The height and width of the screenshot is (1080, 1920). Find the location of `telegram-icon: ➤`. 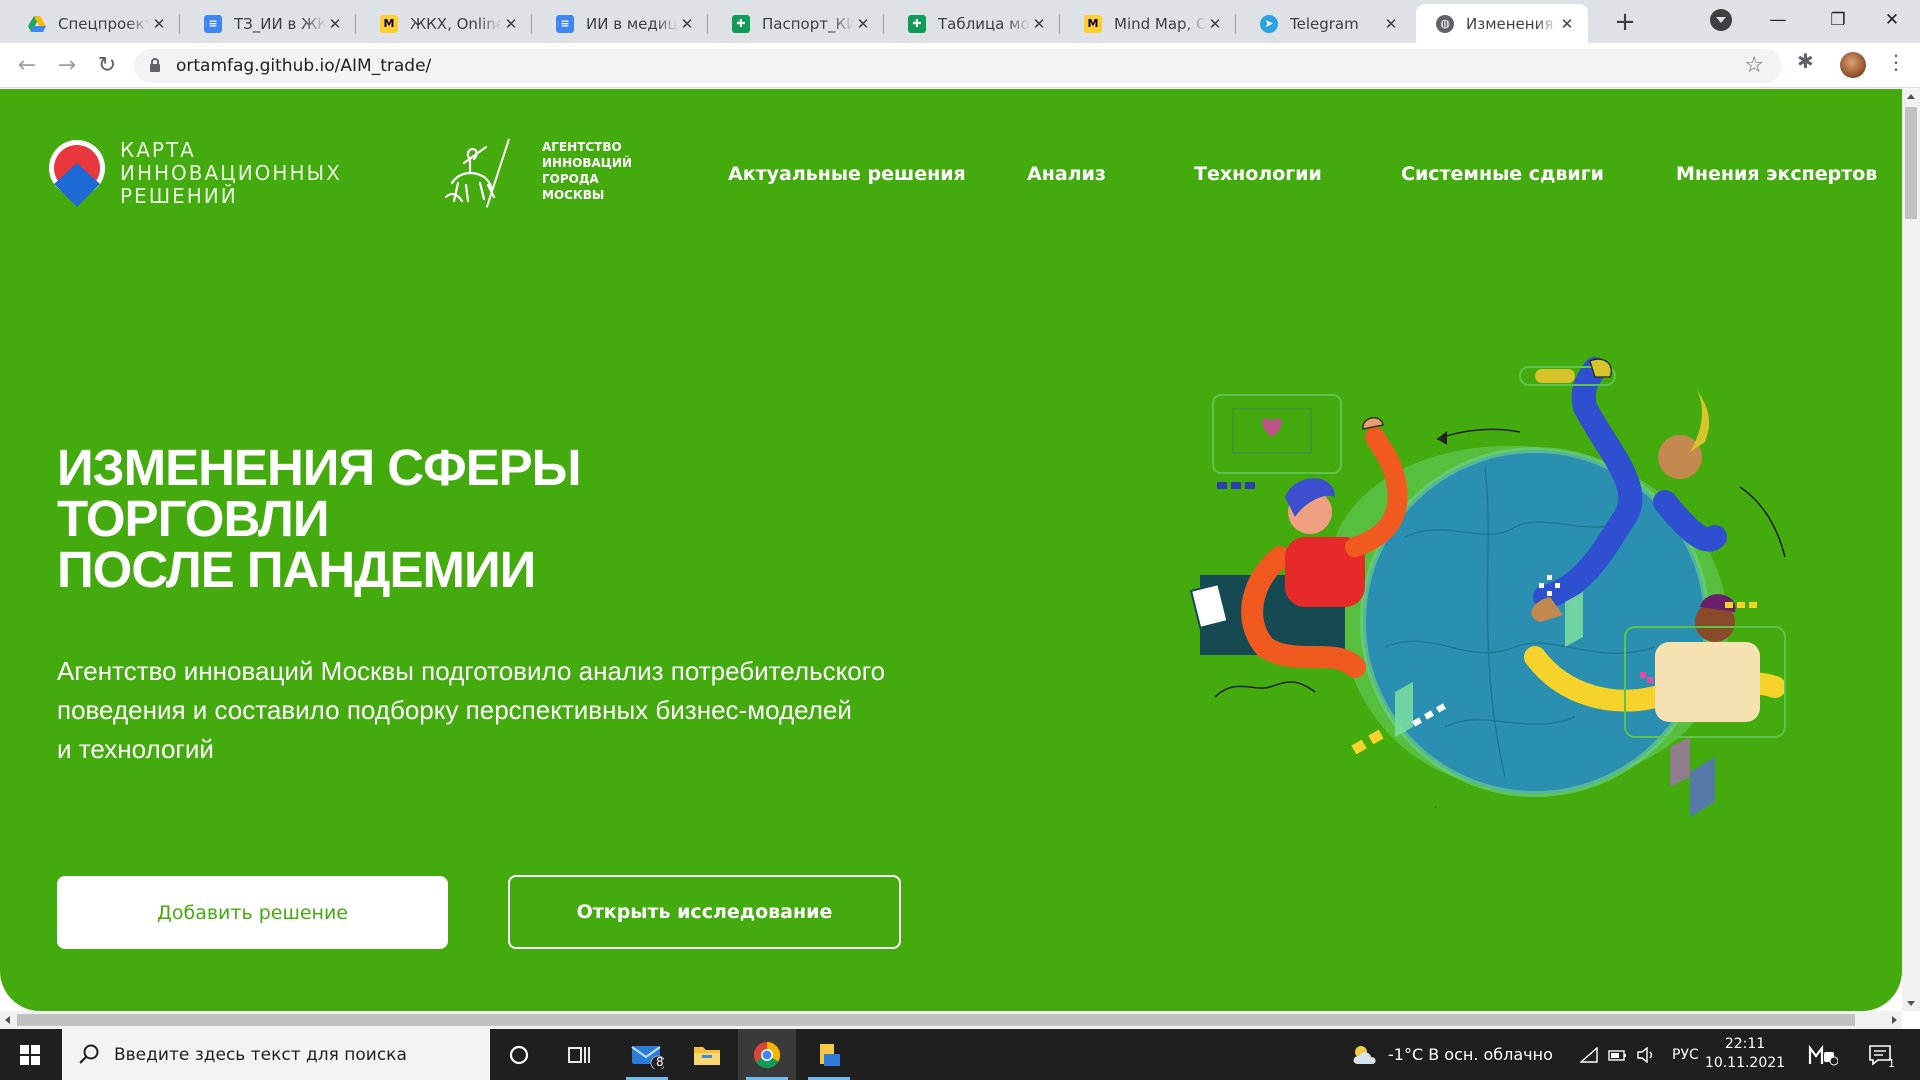

telegram-icon: ➤ is located at coordinates (1269, 23).